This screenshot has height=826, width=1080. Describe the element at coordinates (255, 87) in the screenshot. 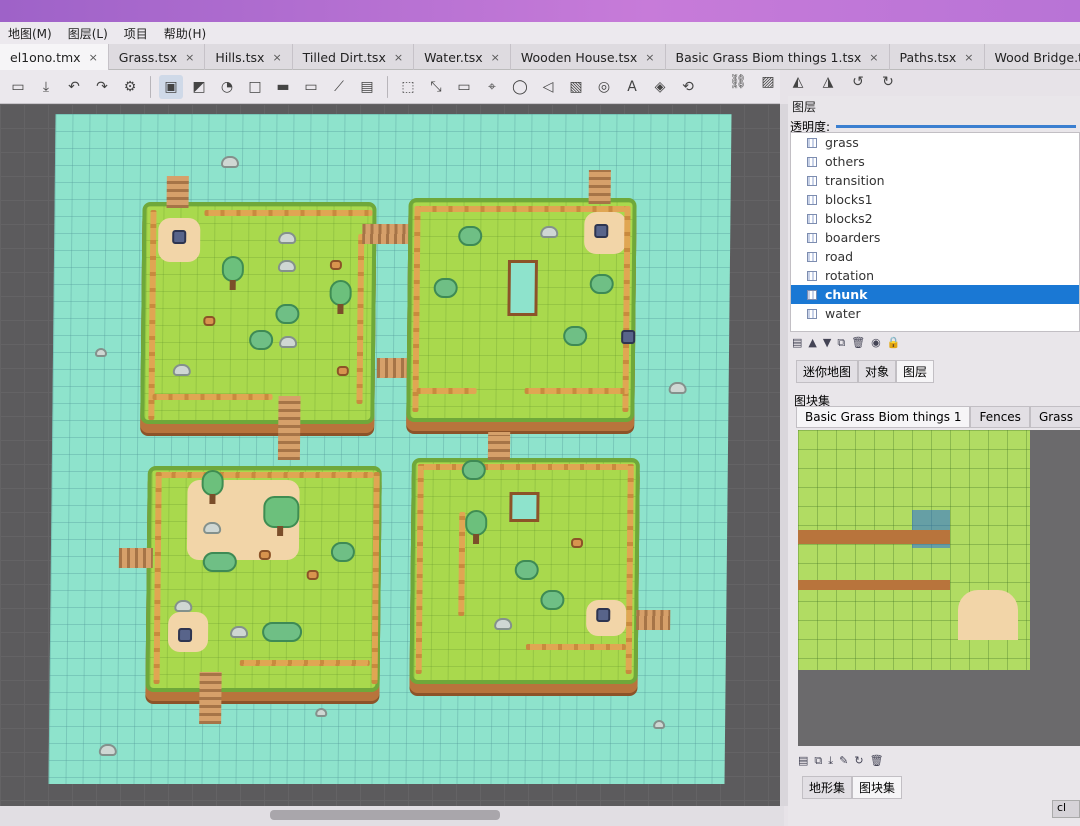

I see `shape-fill-icon: □` at that location.